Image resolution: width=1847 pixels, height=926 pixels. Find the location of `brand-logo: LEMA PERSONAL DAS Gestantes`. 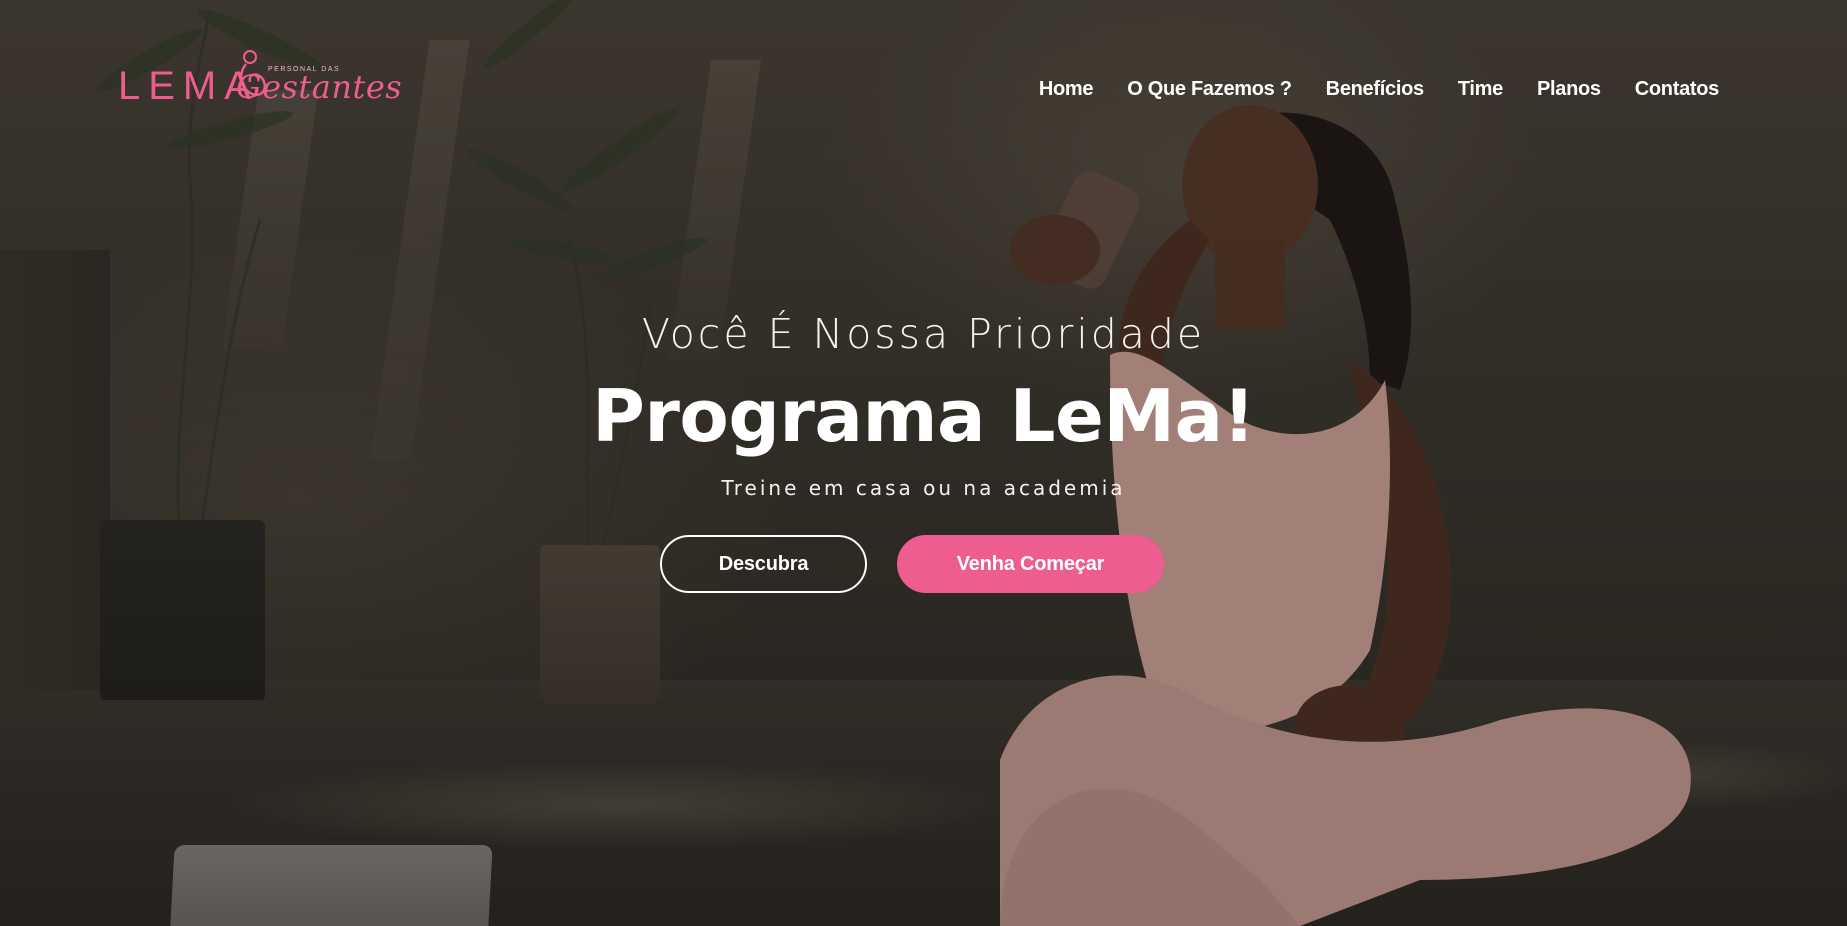

brand-logo: LEMA PERSONAL DAS Gestantes is located at coordinates (260, 77).